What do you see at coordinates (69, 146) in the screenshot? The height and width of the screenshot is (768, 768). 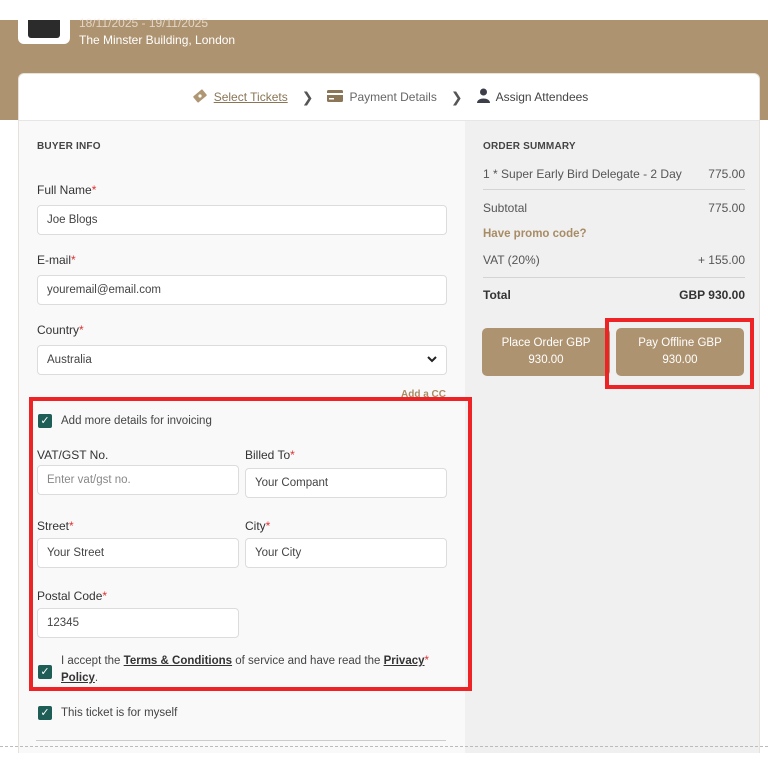 I see `buyer-info-title: BUYER INFO` at bounding box center [69, 146].